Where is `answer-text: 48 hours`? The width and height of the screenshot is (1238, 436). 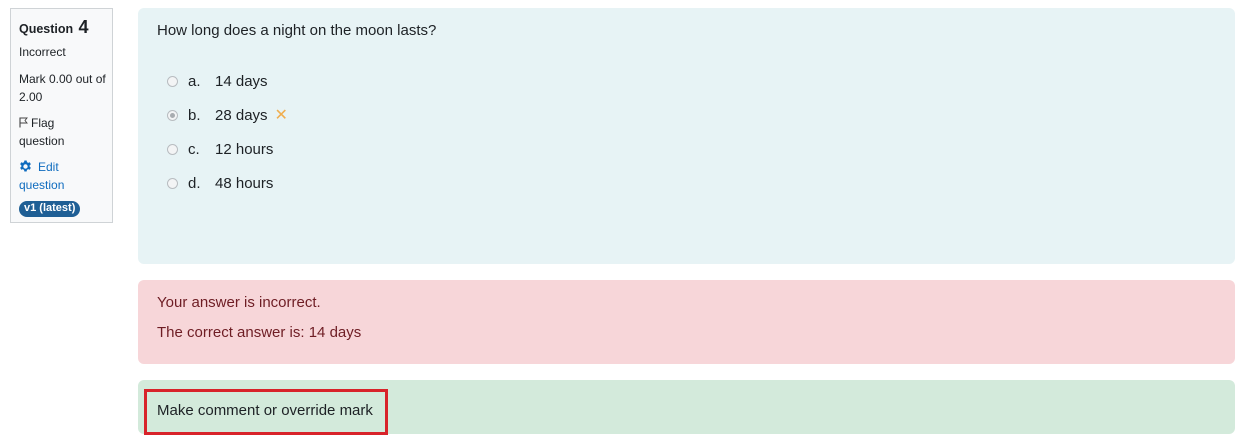
answer-text: 48 hours is located at coordinates (244, 183).